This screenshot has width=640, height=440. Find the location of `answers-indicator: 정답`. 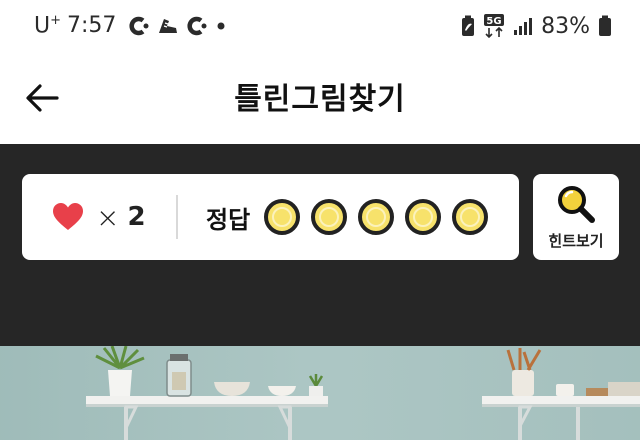

answers-indicator: 정답 is located at coordinates (333, 217).